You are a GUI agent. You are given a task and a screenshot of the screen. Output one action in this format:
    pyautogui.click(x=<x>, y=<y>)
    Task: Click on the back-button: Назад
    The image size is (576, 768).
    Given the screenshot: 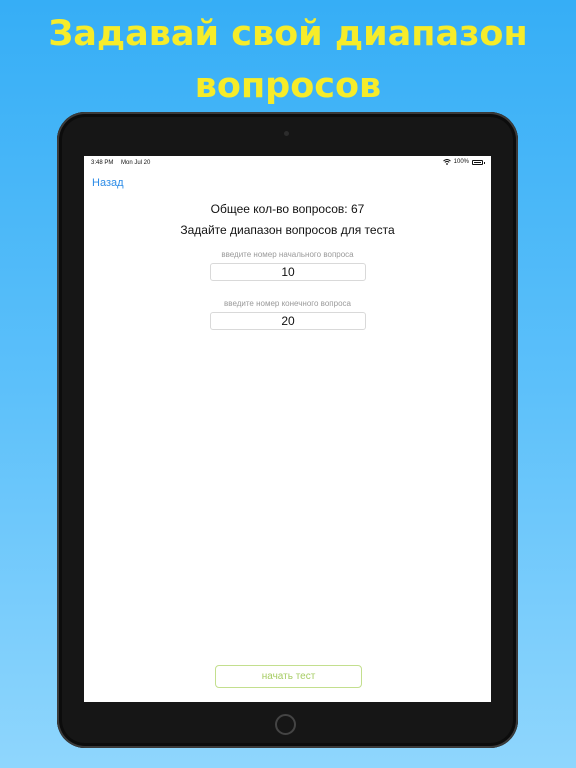 What is the action you would take?
    pyautogui.click(x=108, y=183)
    